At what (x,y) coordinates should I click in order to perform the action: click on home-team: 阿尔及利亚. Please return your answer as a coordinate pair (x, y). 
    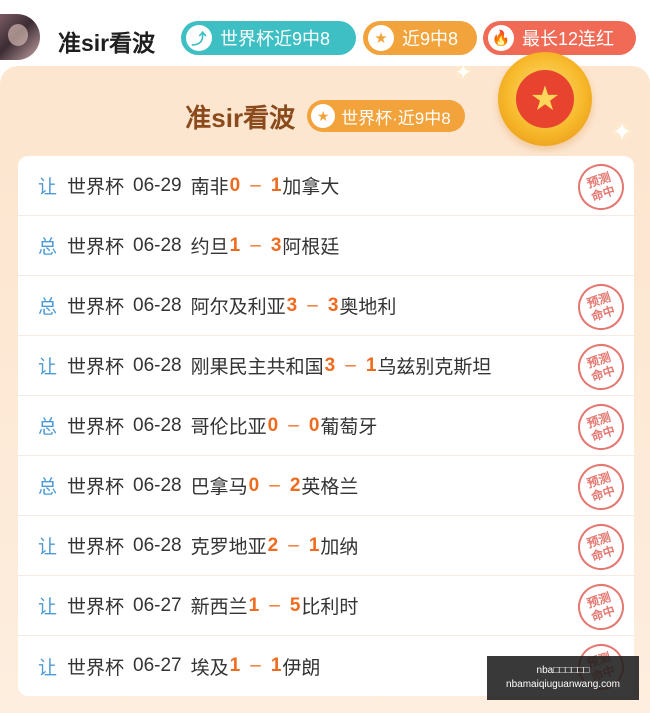
    Looking at the image, I should click on (238, 307).